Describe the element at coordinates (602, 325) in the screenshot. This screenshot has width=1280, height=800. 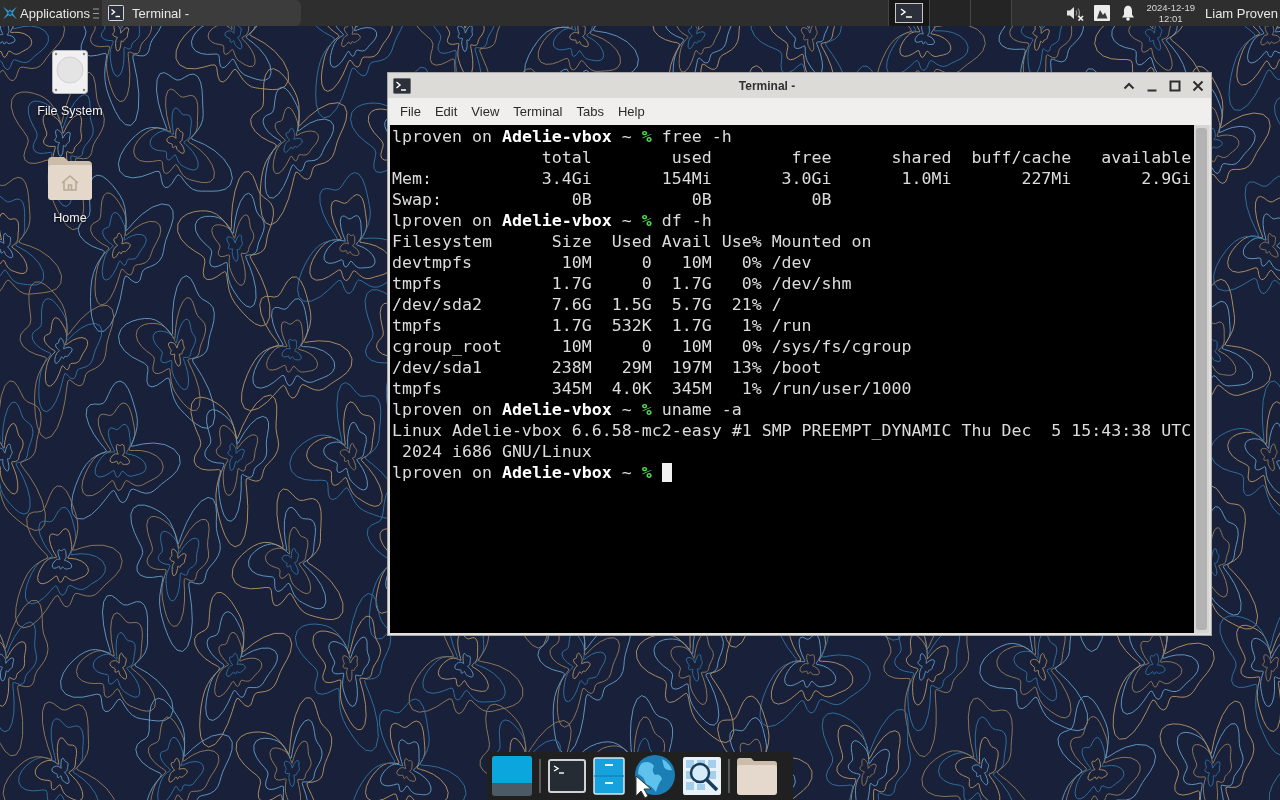
I see `output-line: tmpfs 1.7G 532K 1.7G 1% /run` at that location.